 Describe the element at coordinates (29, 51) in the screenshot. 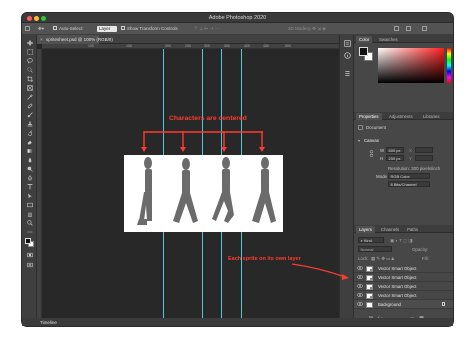

I see `marquee-tool-icon` at that location.